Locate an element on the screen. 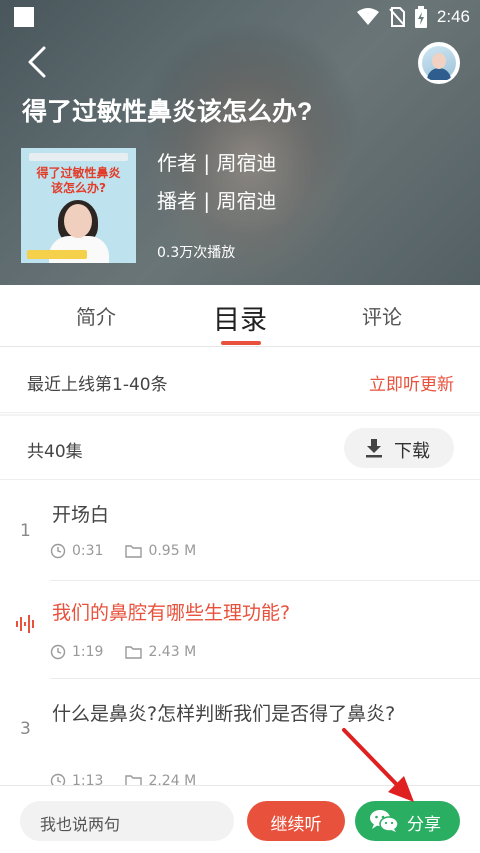 The image size is (480, 853). listen-update-link: 立即听更新 is located at coordinates (411, 382).